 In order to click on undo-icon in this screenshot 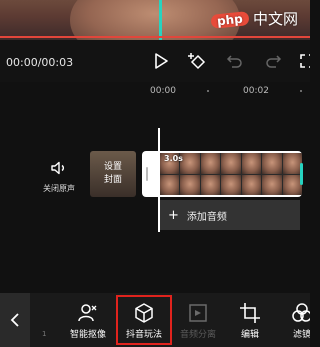, I will do `click(234, 61)`.